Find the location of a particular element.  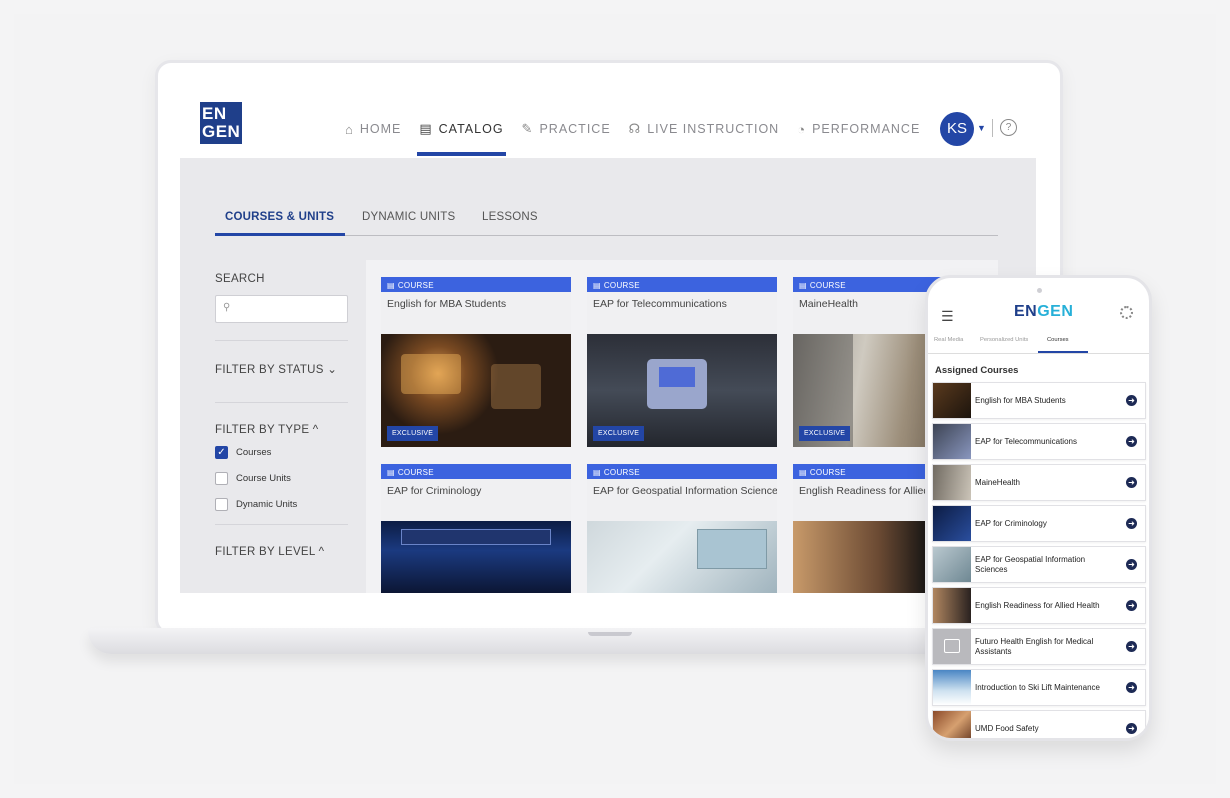

nav-live-instruction-label: LIVE INSTRUCTION is located at coordinates (713, 129).